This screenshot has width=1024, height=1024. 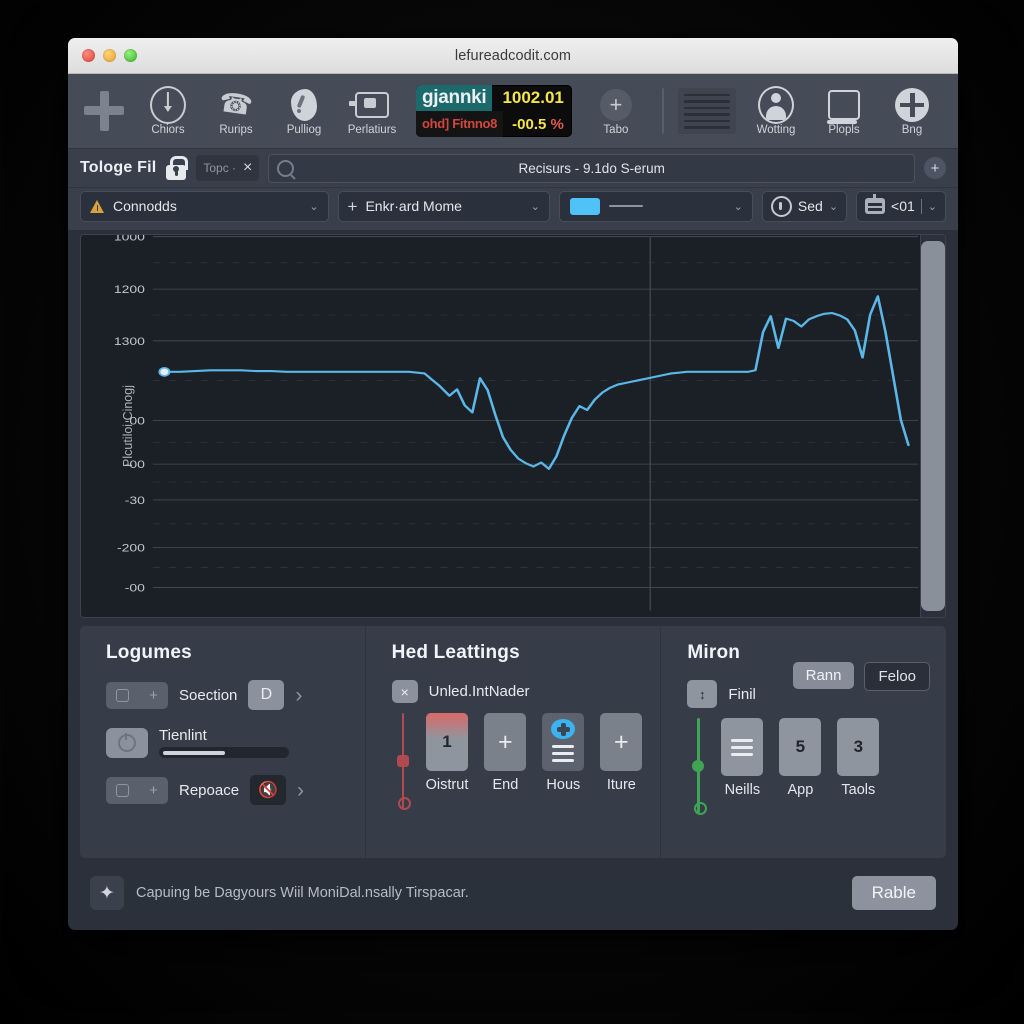 What do you see at coordinates (266, 695) in the screenshot?
I see `row-badge: D` at bounding box center [266, 695].